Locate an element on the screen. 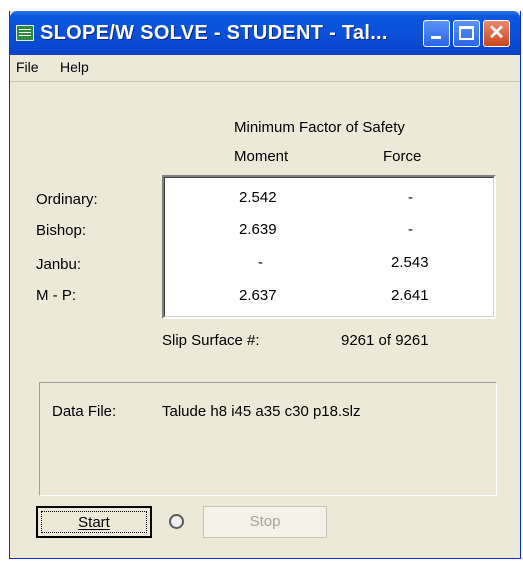 This screenshot has width=523, height=561. method-label-mp: M - P: is located at coordinates (56, 295).